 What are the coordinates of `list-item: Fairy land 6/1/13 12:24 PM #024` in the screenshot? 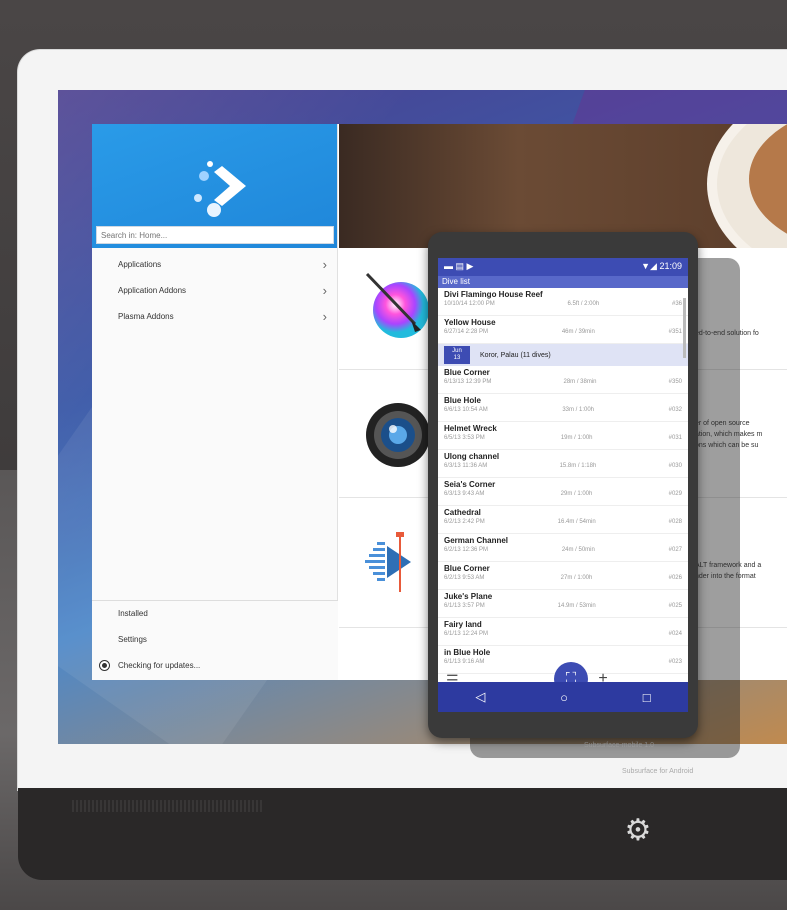 It's located at (563, 632).